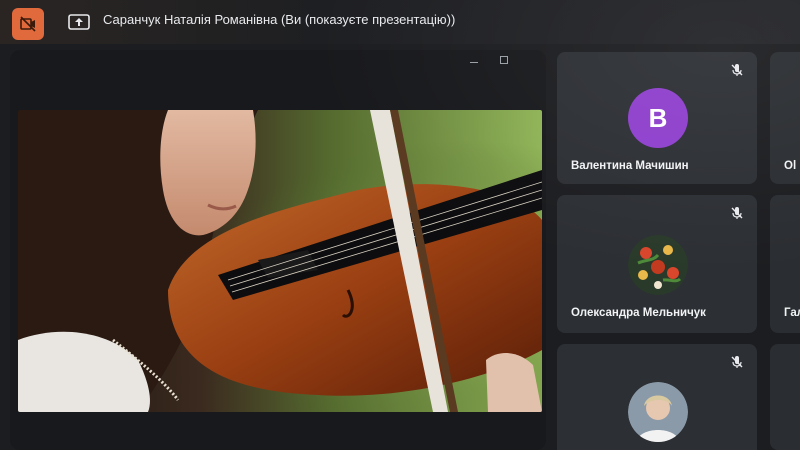 The width and height of the screenshot is (800, 450). I want to click on avatar: B, so click(658, 118).